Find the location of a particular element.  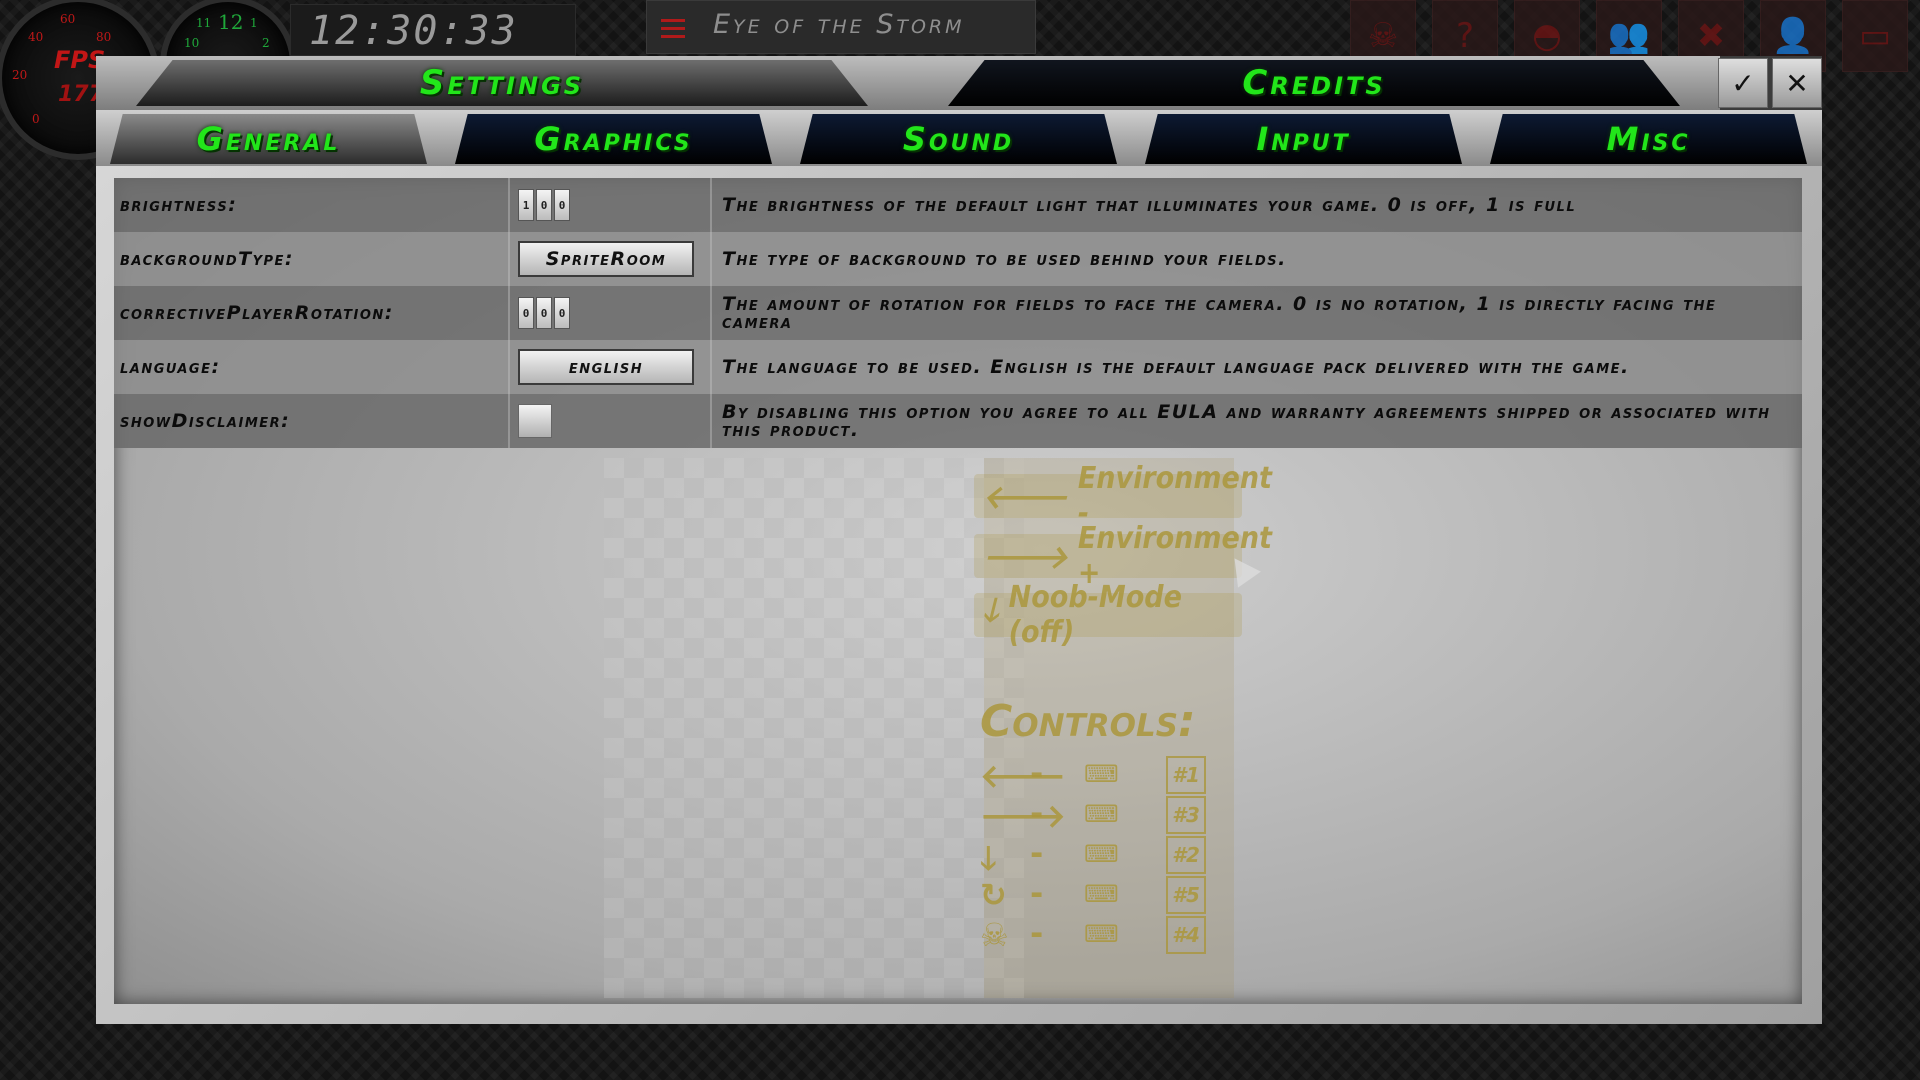

background-checkerboard is located at coordinates (814, 728).